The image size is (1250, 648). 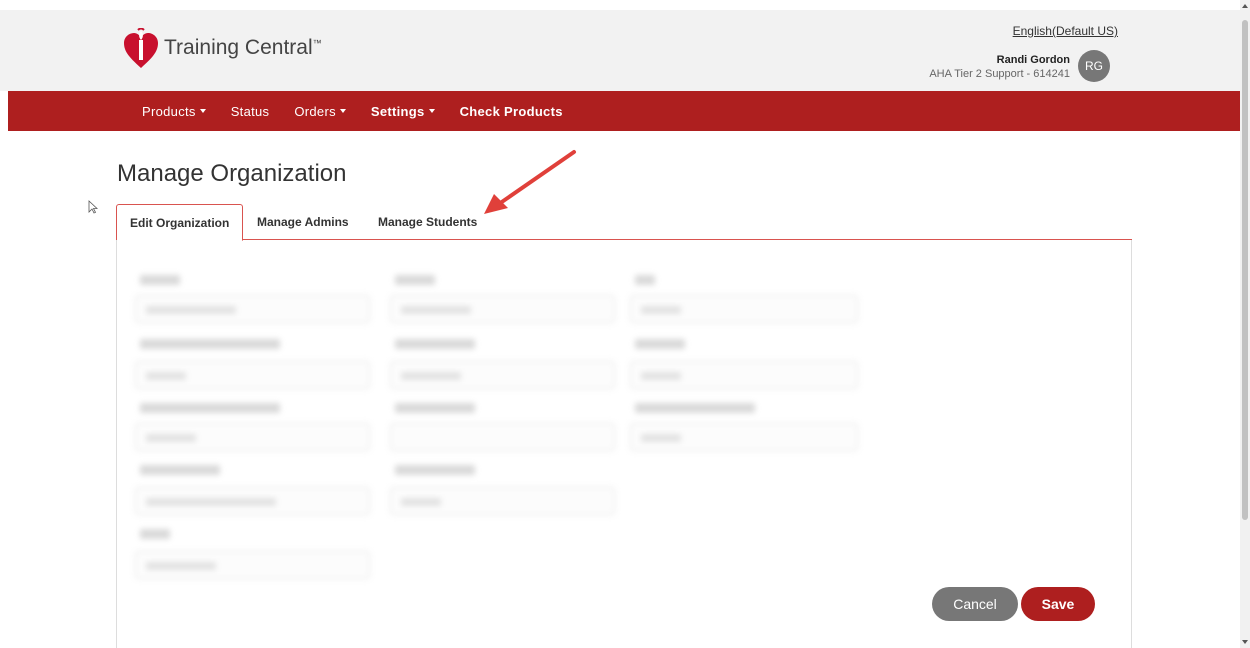 I want to click on aha-heart-torch-icon, so click(x=141, y=48).